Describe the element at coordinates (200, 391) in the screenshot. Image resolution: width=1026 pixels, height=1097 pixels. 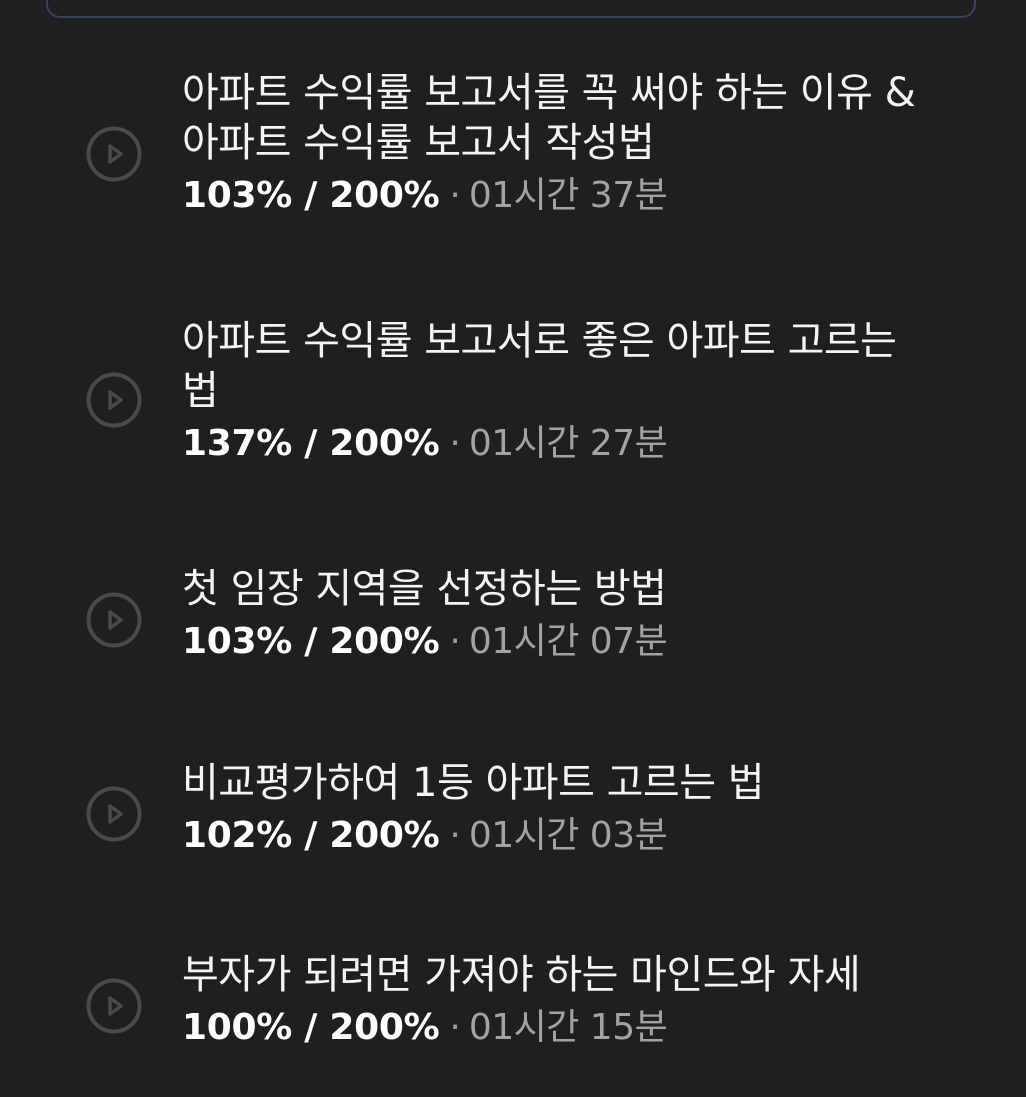
I see `lesson-title-line: 법` at that location.